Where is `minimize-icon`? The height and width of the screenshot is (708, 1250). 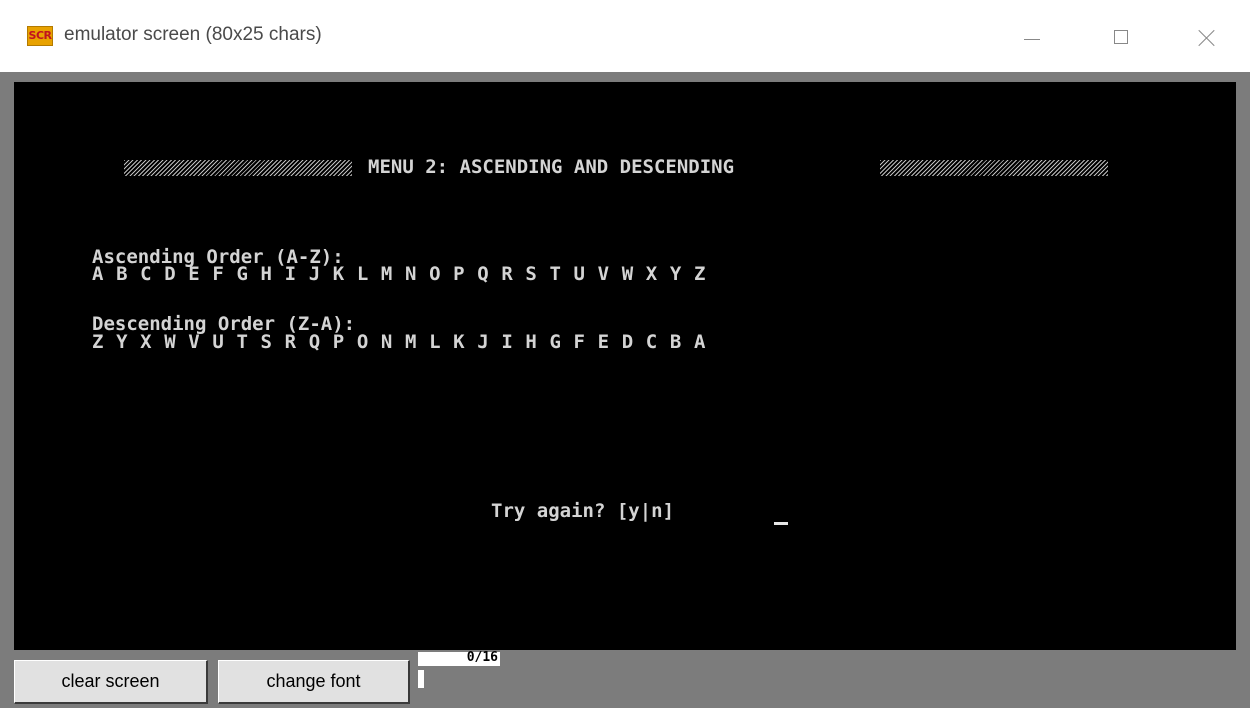 minimize-icon is located at coordinates (1032, 39).